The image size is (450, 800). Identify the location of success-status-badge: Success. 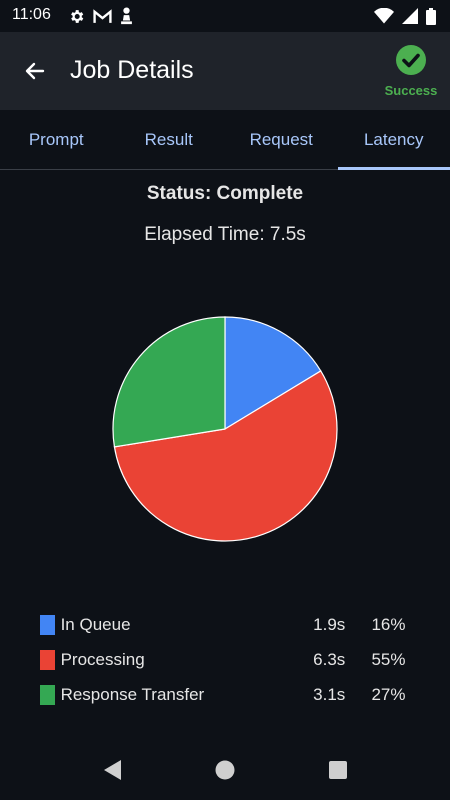
(411, 72).